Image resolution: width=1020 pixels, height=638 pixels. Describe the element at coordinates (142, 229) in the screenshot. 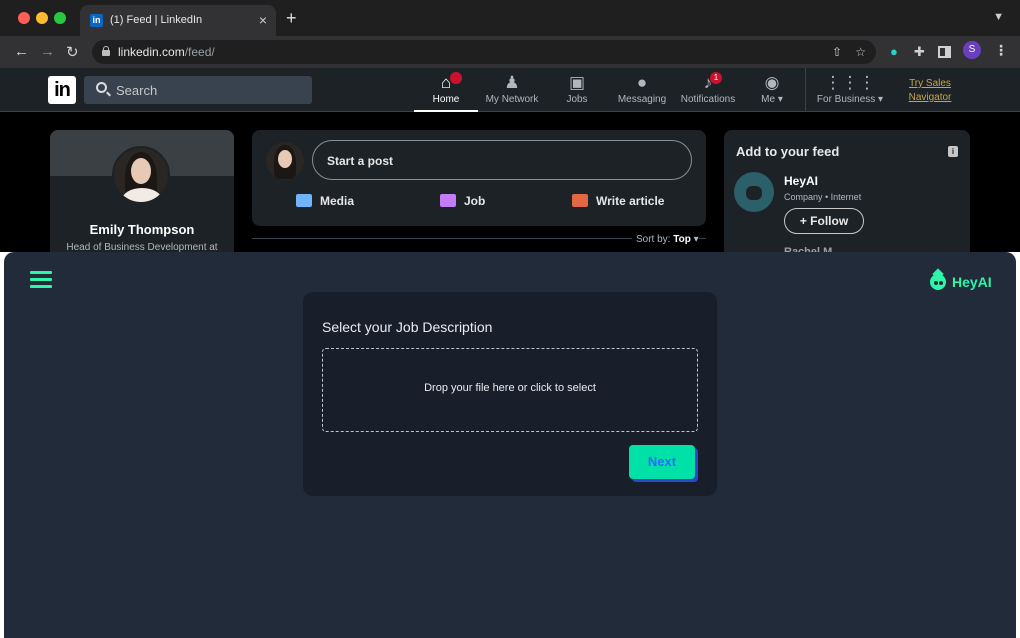

I see `profile-name: Emily Thompson` at that location.